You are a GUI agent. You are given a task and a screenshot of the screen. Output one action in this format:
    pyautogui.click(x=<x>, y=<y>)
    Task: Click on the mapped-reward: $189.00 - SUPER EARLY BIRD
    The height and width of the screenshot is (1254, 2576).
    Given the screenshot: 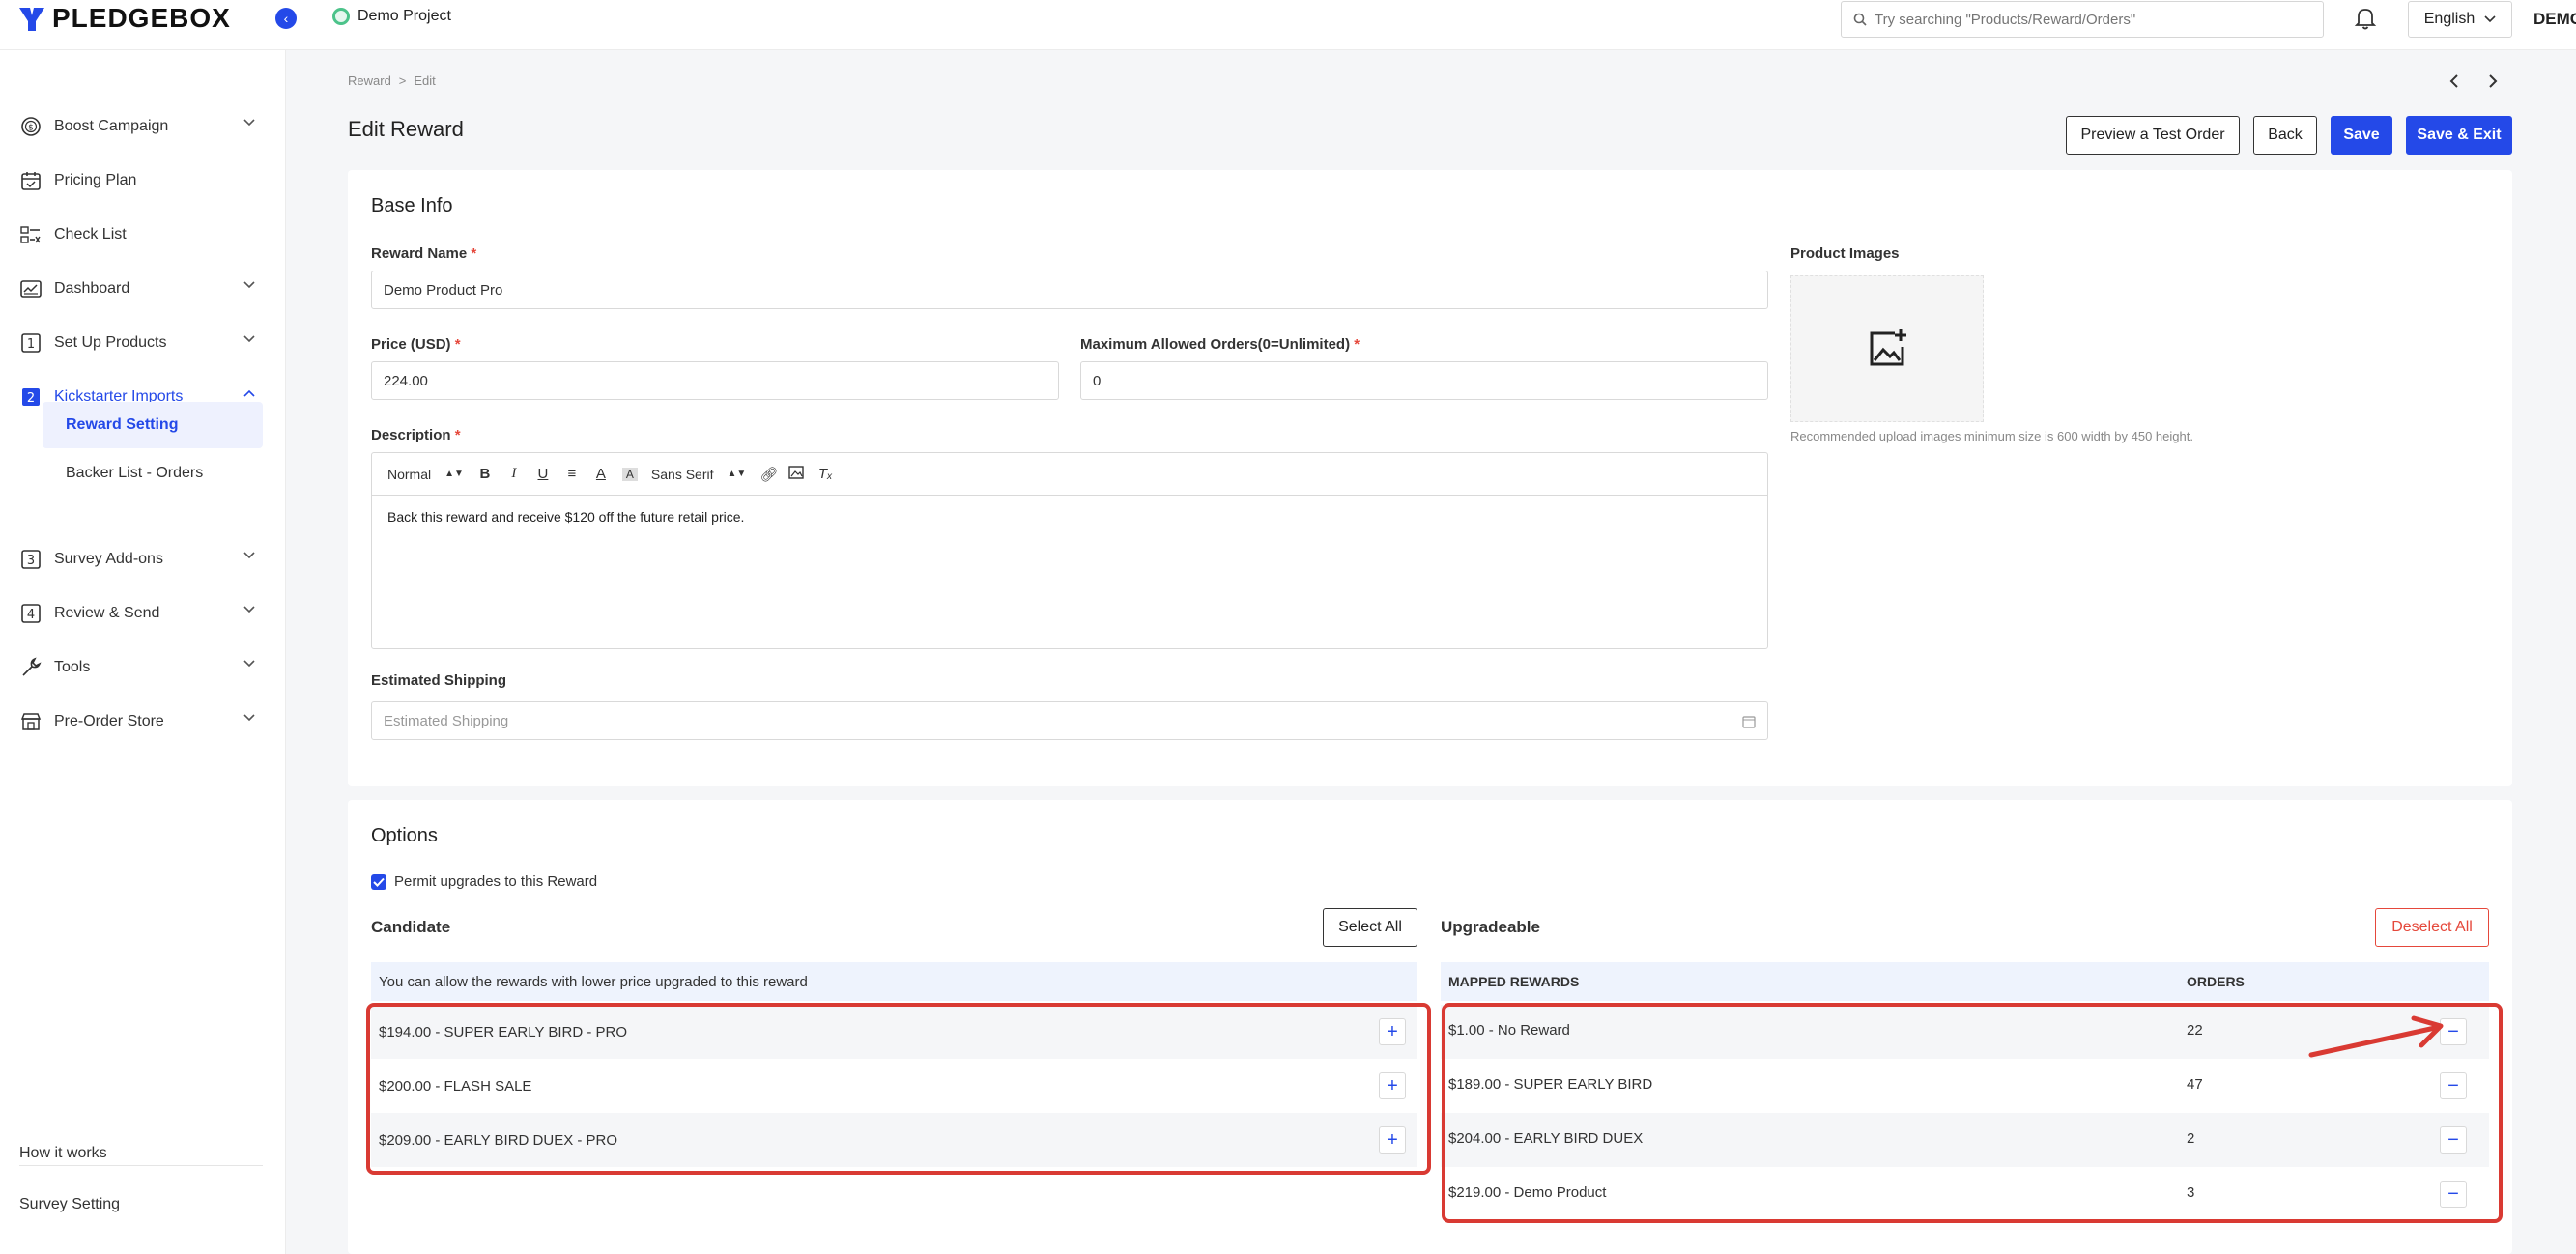 What is the action you would take?
    pyautogui.click(x=1551, y=1085)
    